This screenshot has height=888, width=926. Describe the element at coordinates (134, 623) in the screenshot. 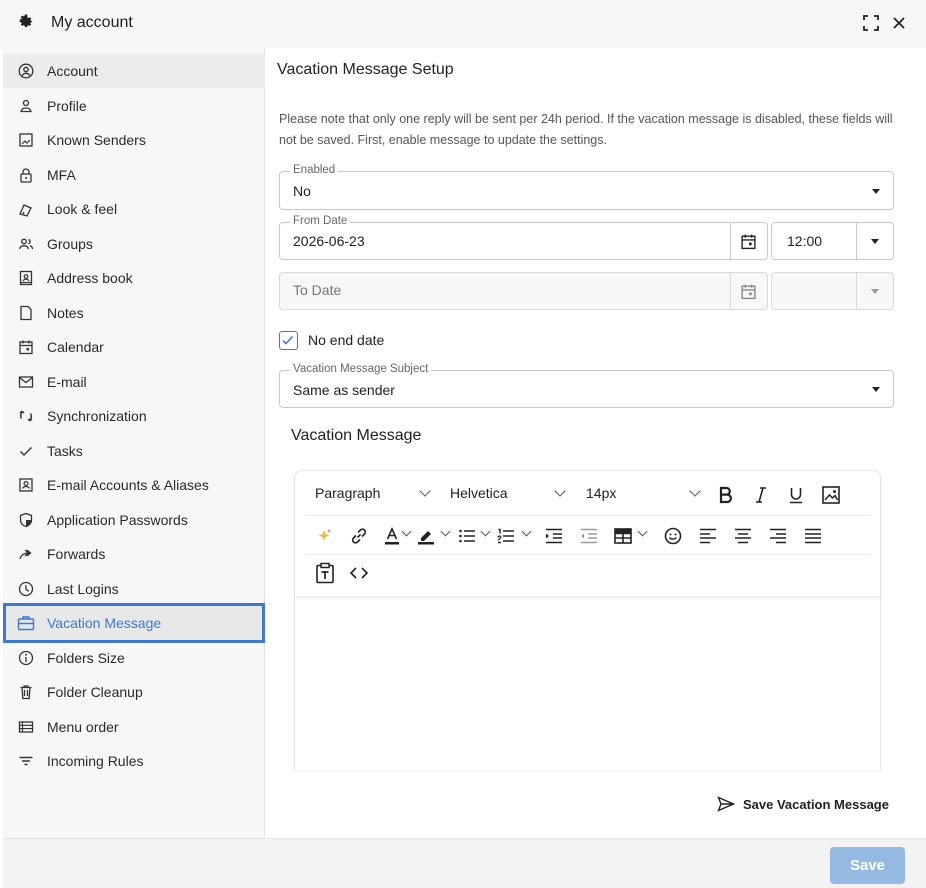

I see `sidebar-item-vacation-message: Vacation Message` at that location.